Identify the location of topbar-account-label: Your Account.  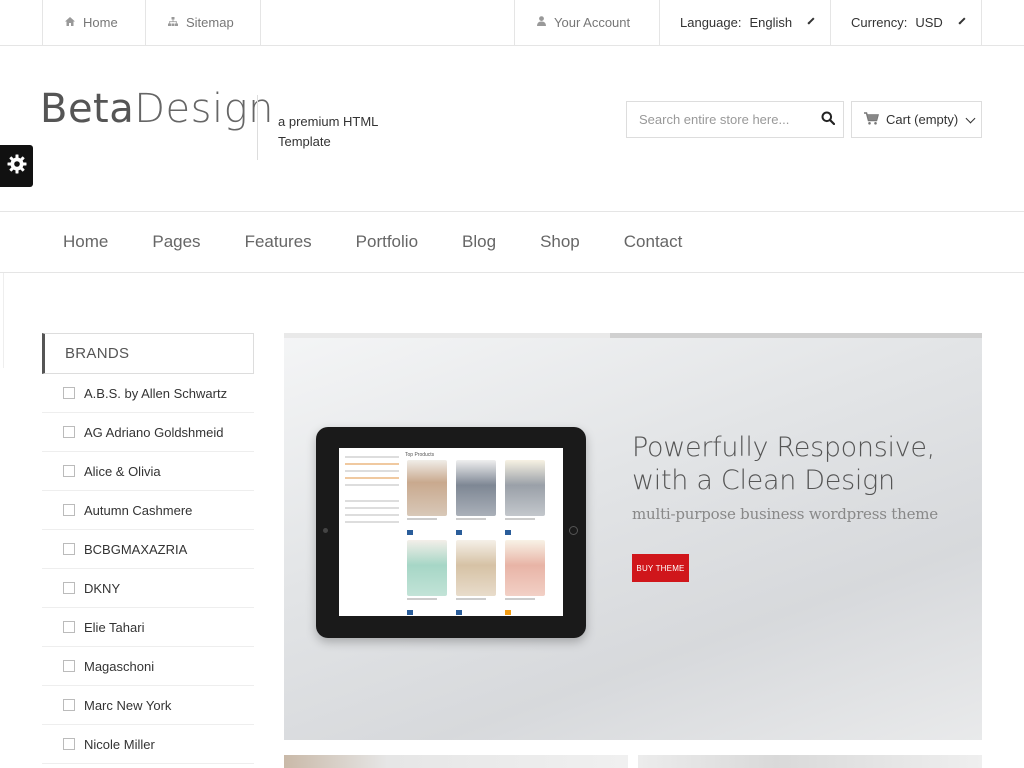
(592, 22).